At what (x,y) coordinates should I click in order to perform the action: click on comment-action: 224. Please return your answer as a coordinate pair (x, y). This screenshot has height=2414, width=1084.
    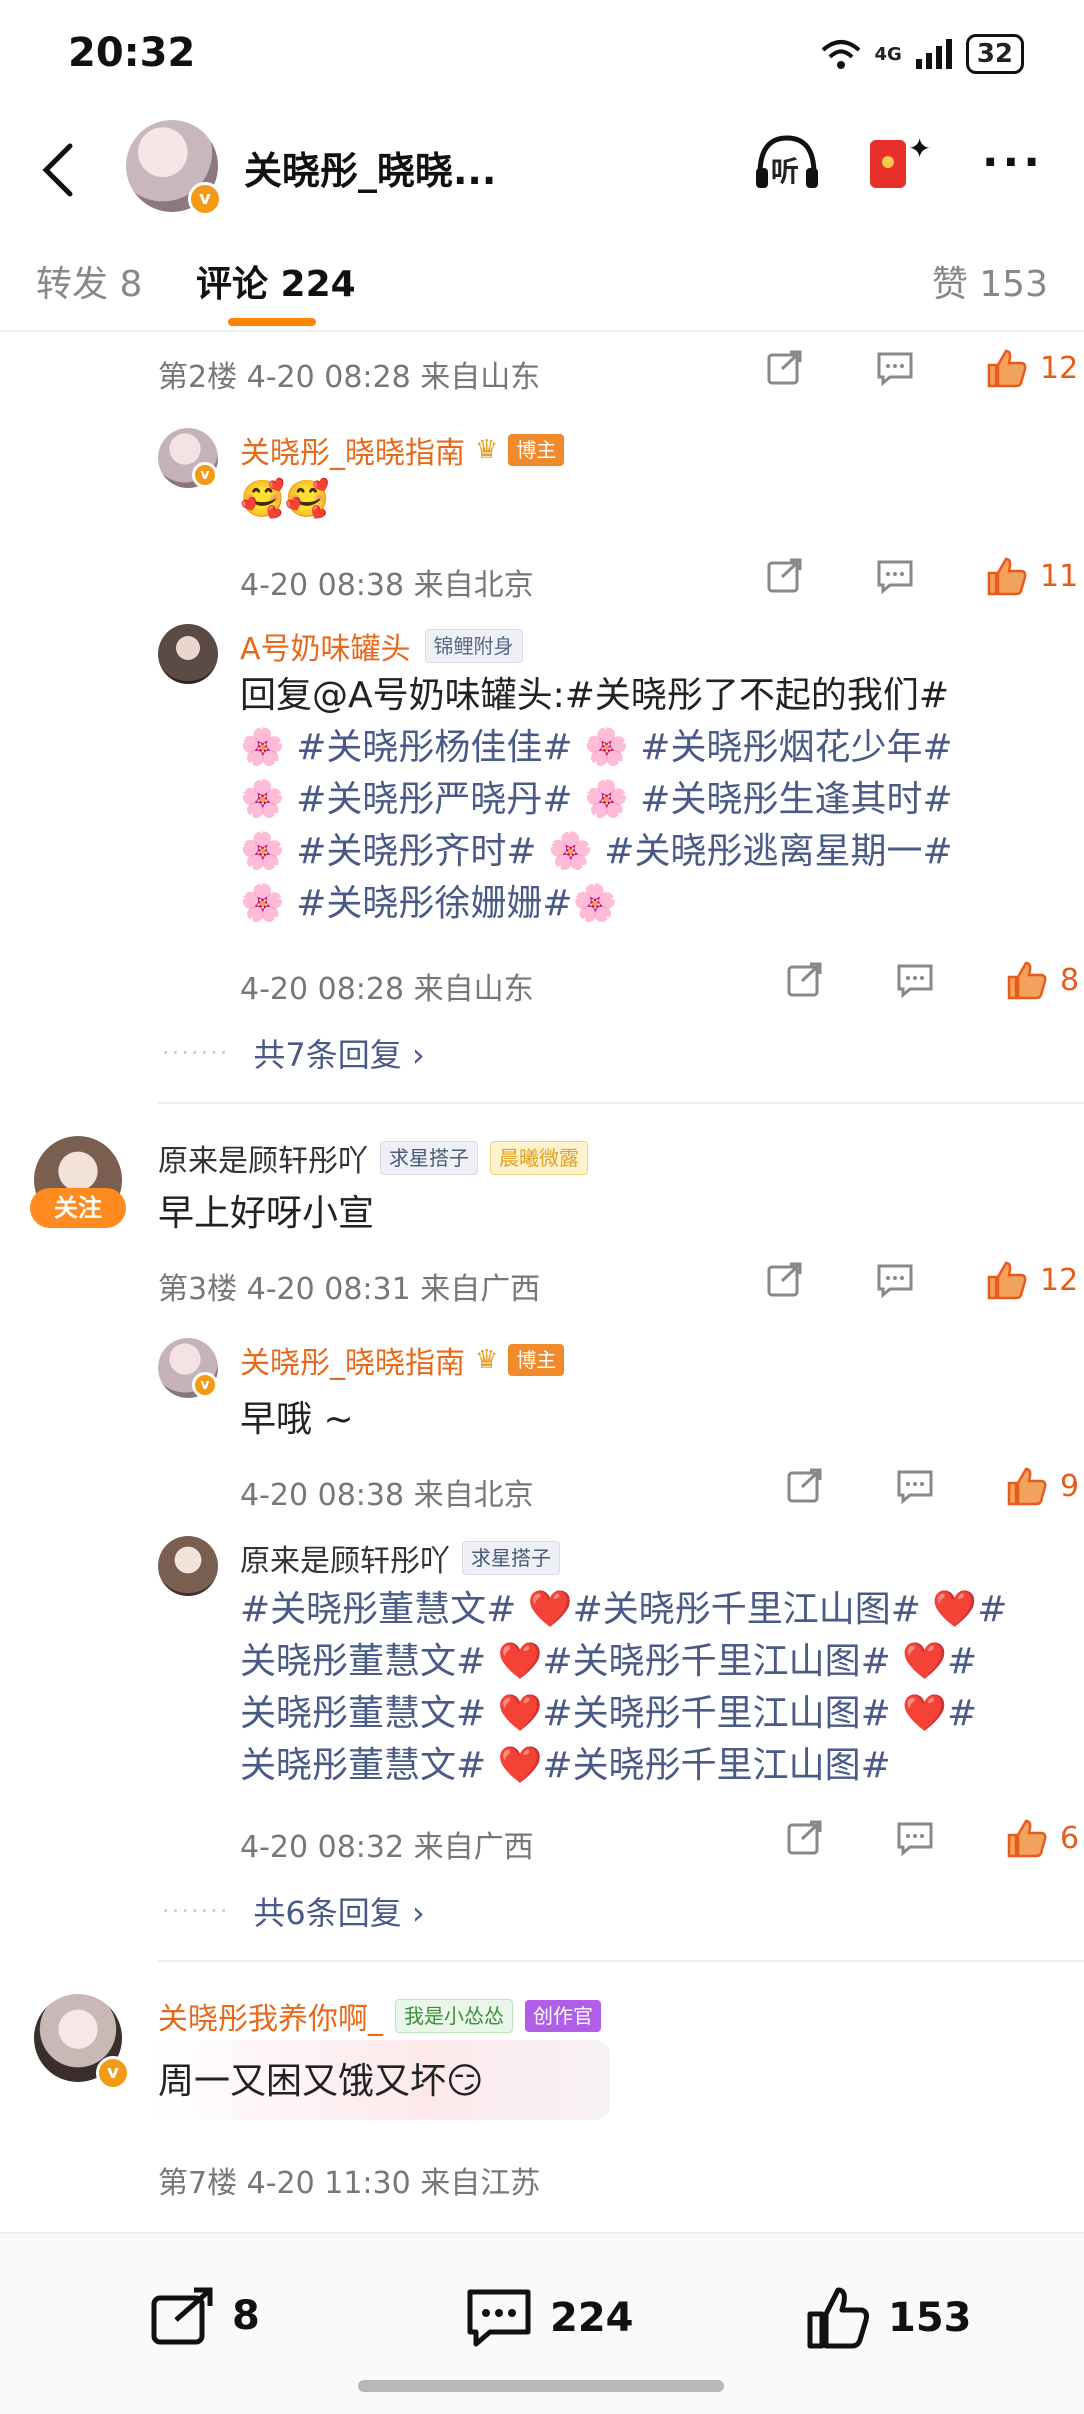
    Looking at the image, I should click on (549, 2318).